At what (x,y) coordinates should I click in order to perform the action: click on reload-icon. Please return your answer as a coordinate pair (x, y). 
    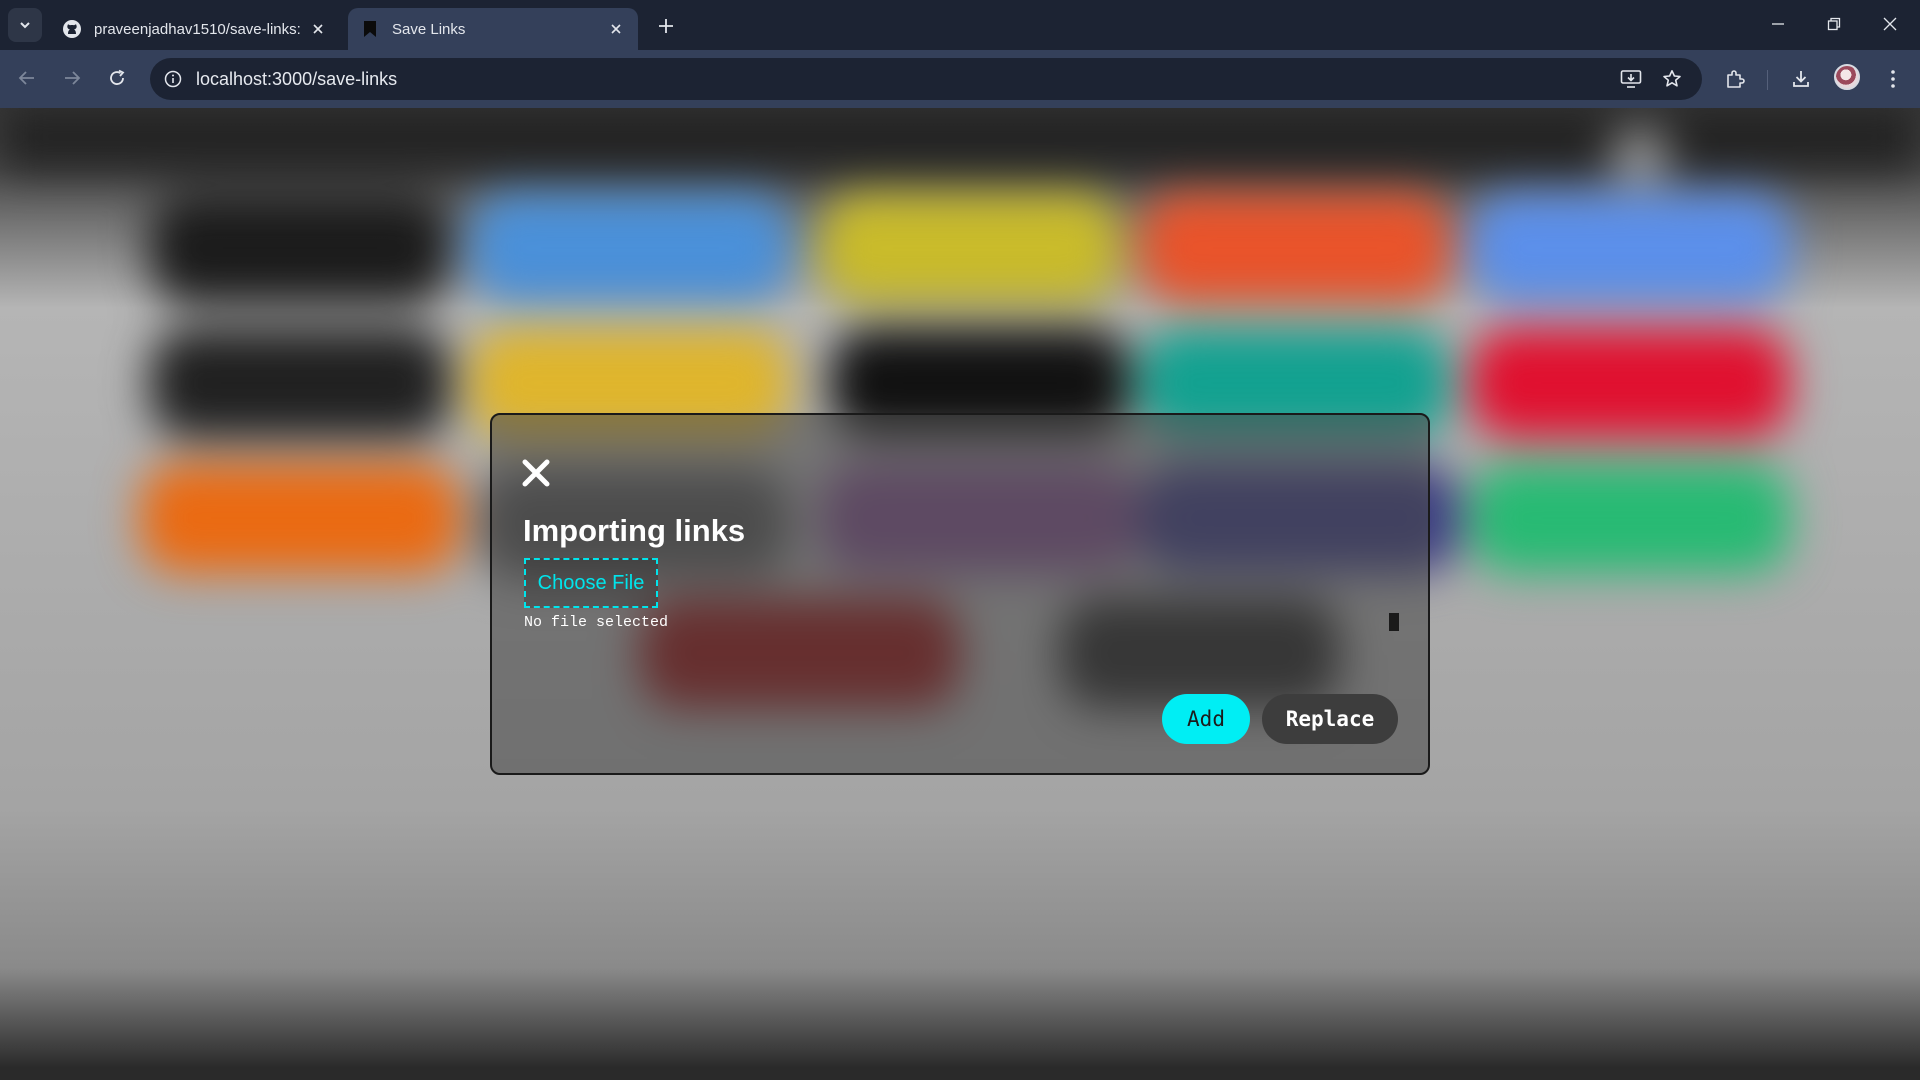
    Looking at the image, I should click on (117, 77).